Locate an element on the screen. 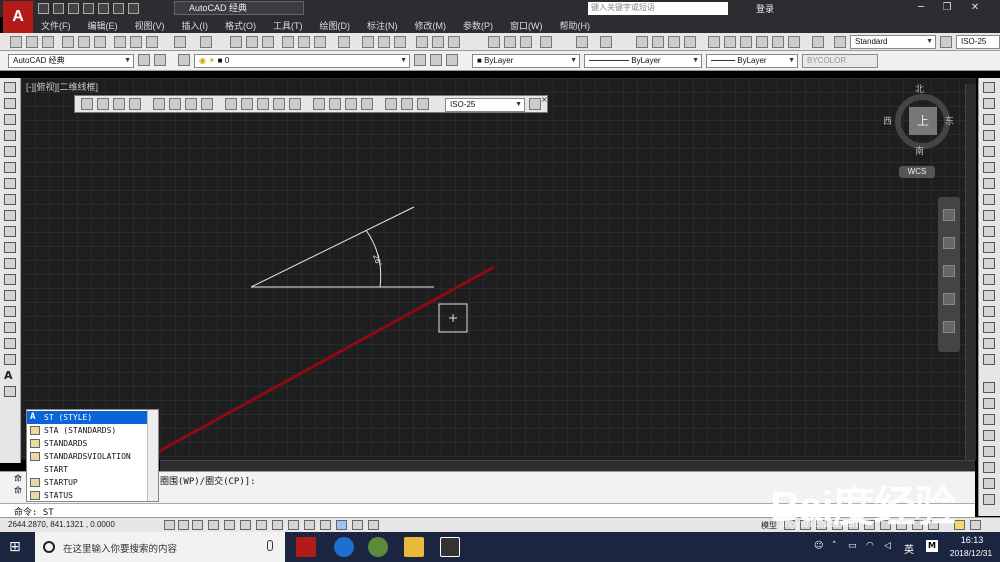  text-style-select: Standard ▼ is located at coordinates (893, 42).